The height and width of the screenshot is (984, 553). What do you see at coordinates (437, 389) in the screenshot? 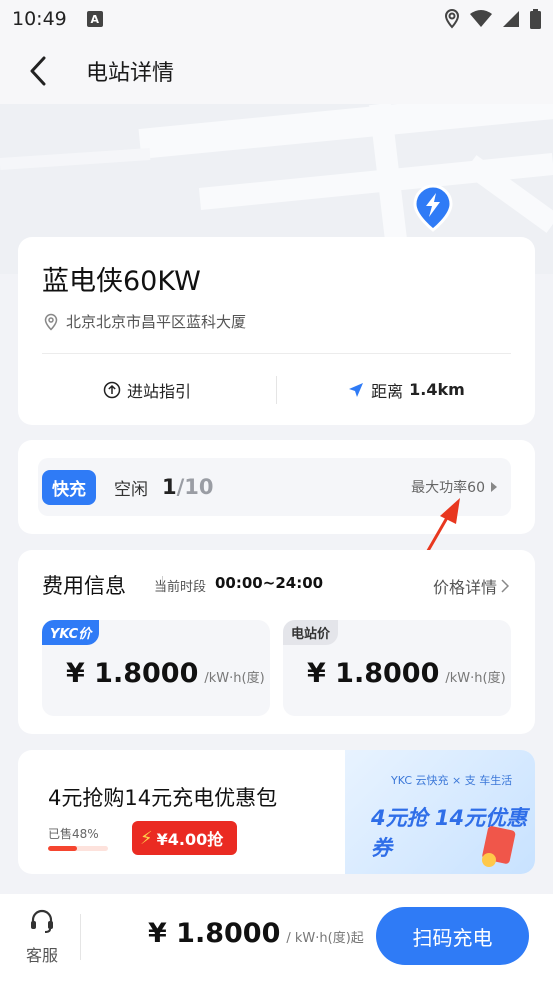
I see `distance-value: 1.4km` at bounding box center [437, 389].